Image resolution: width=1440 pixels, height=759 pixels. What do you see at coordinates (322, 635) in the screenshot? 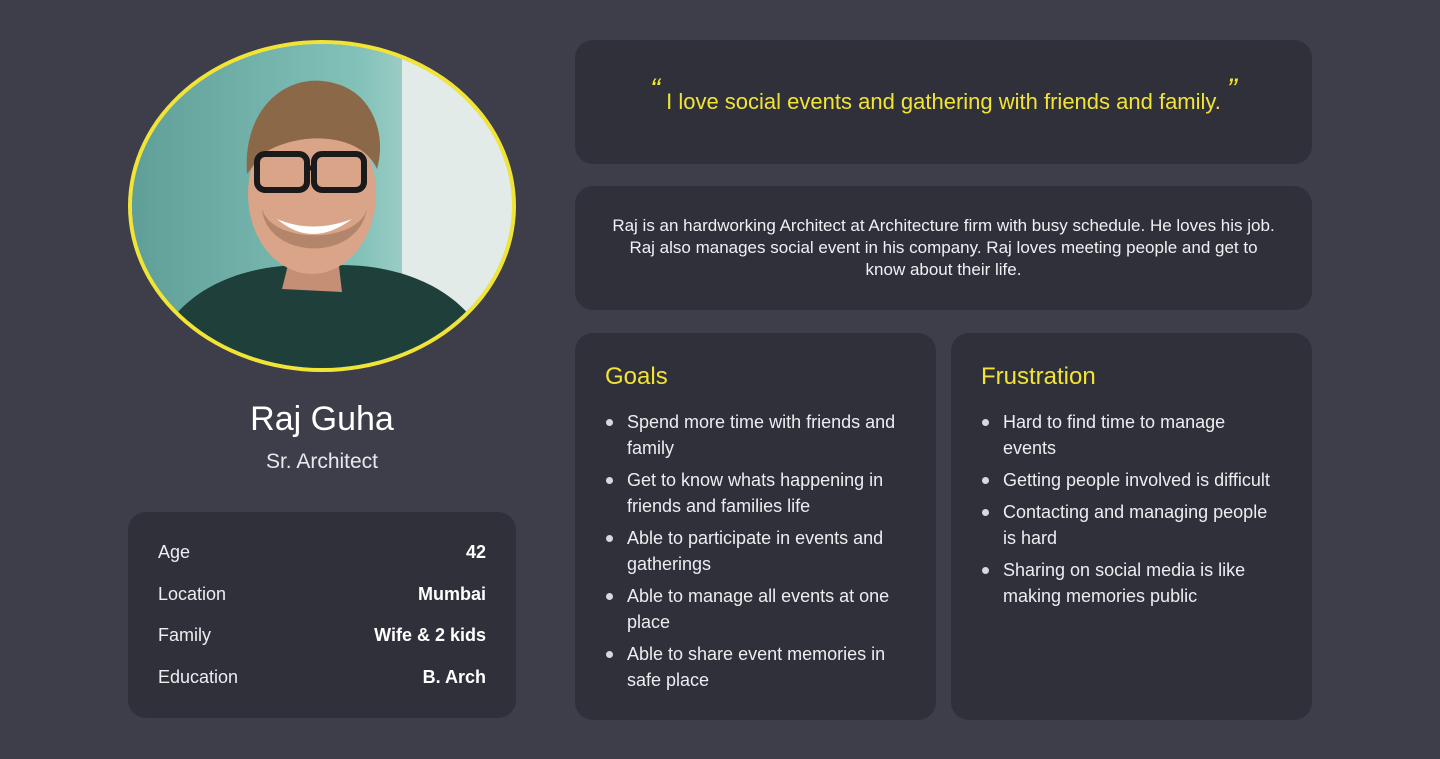
I see `info-row-family: Family Wife & 2 kids` at bounding box center [322, 635].